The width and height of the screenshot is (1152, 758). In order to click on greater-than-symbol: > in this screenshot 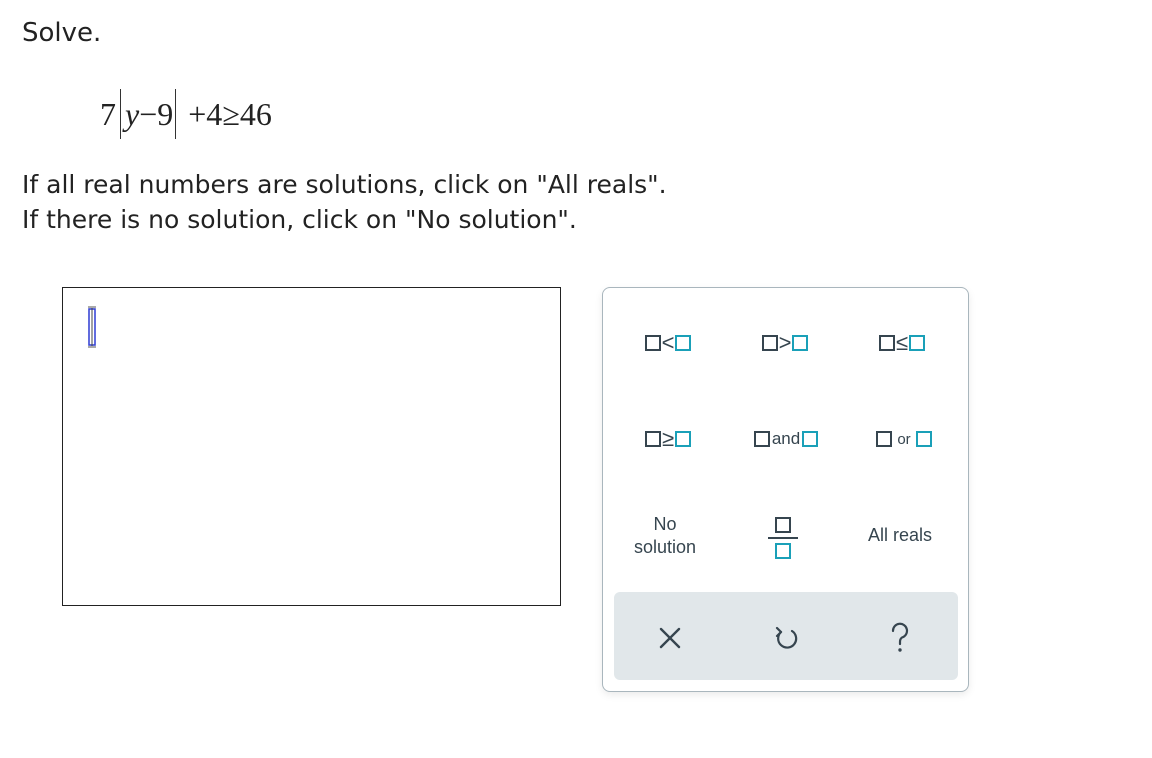, I will do `click(785, 342)`.